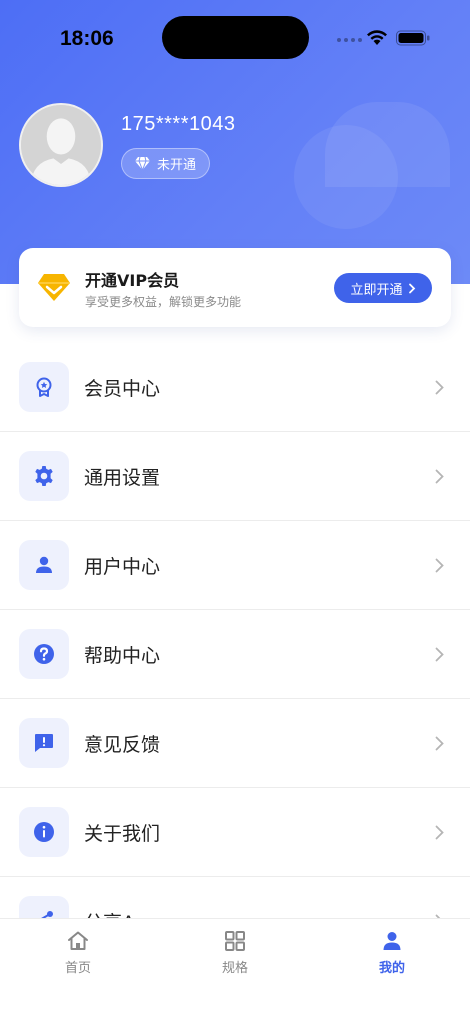 The image size is (470, 1024). I want to click on menu-item-label: 会员中心, so click(122, 389).